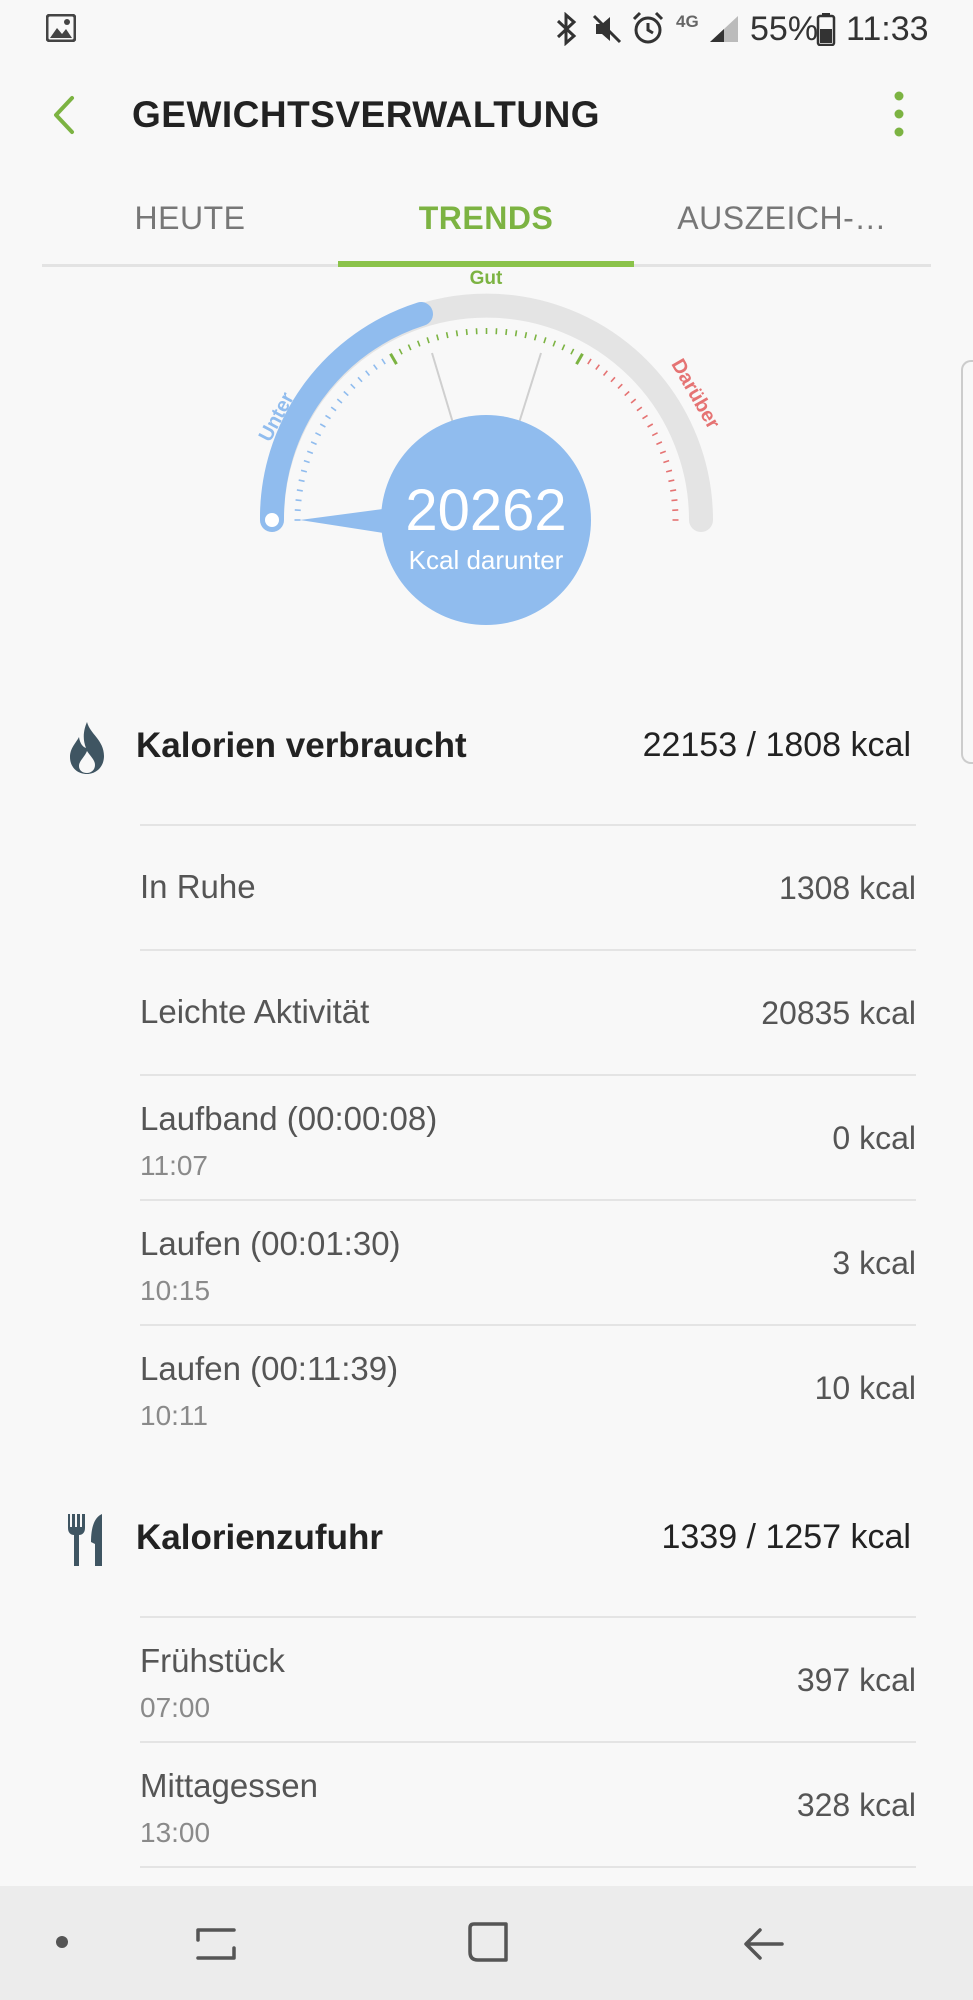  What do you see at coordinates (64, 115) in the screenshot?
I see `chevron-left-icon` at bounding box center [64, 115].